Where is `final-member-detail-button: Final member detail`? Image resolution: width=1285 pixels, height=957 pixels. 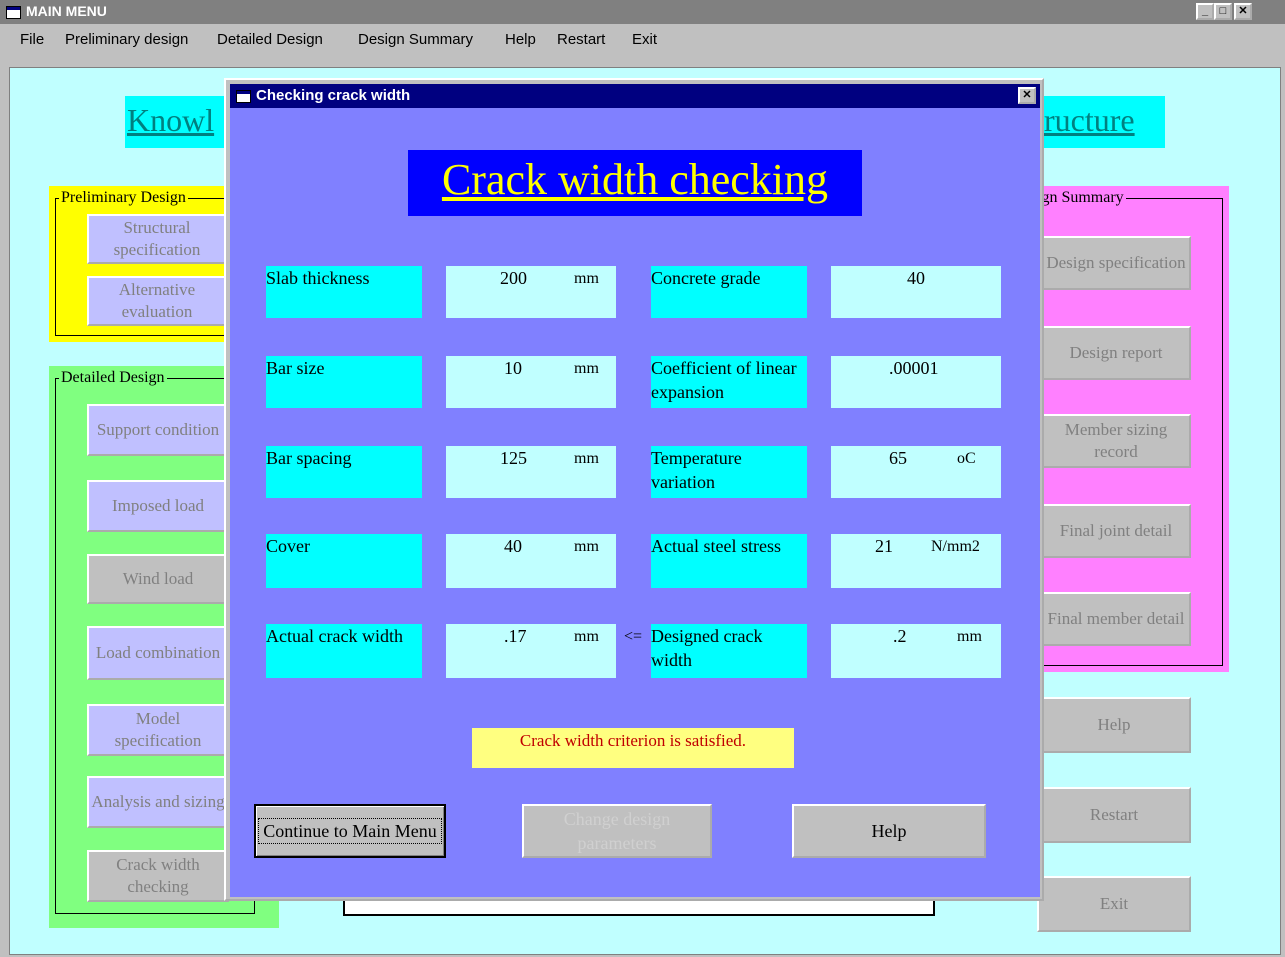 final-member-detail-button: Final member detail is located at coordinates (1116, 619).